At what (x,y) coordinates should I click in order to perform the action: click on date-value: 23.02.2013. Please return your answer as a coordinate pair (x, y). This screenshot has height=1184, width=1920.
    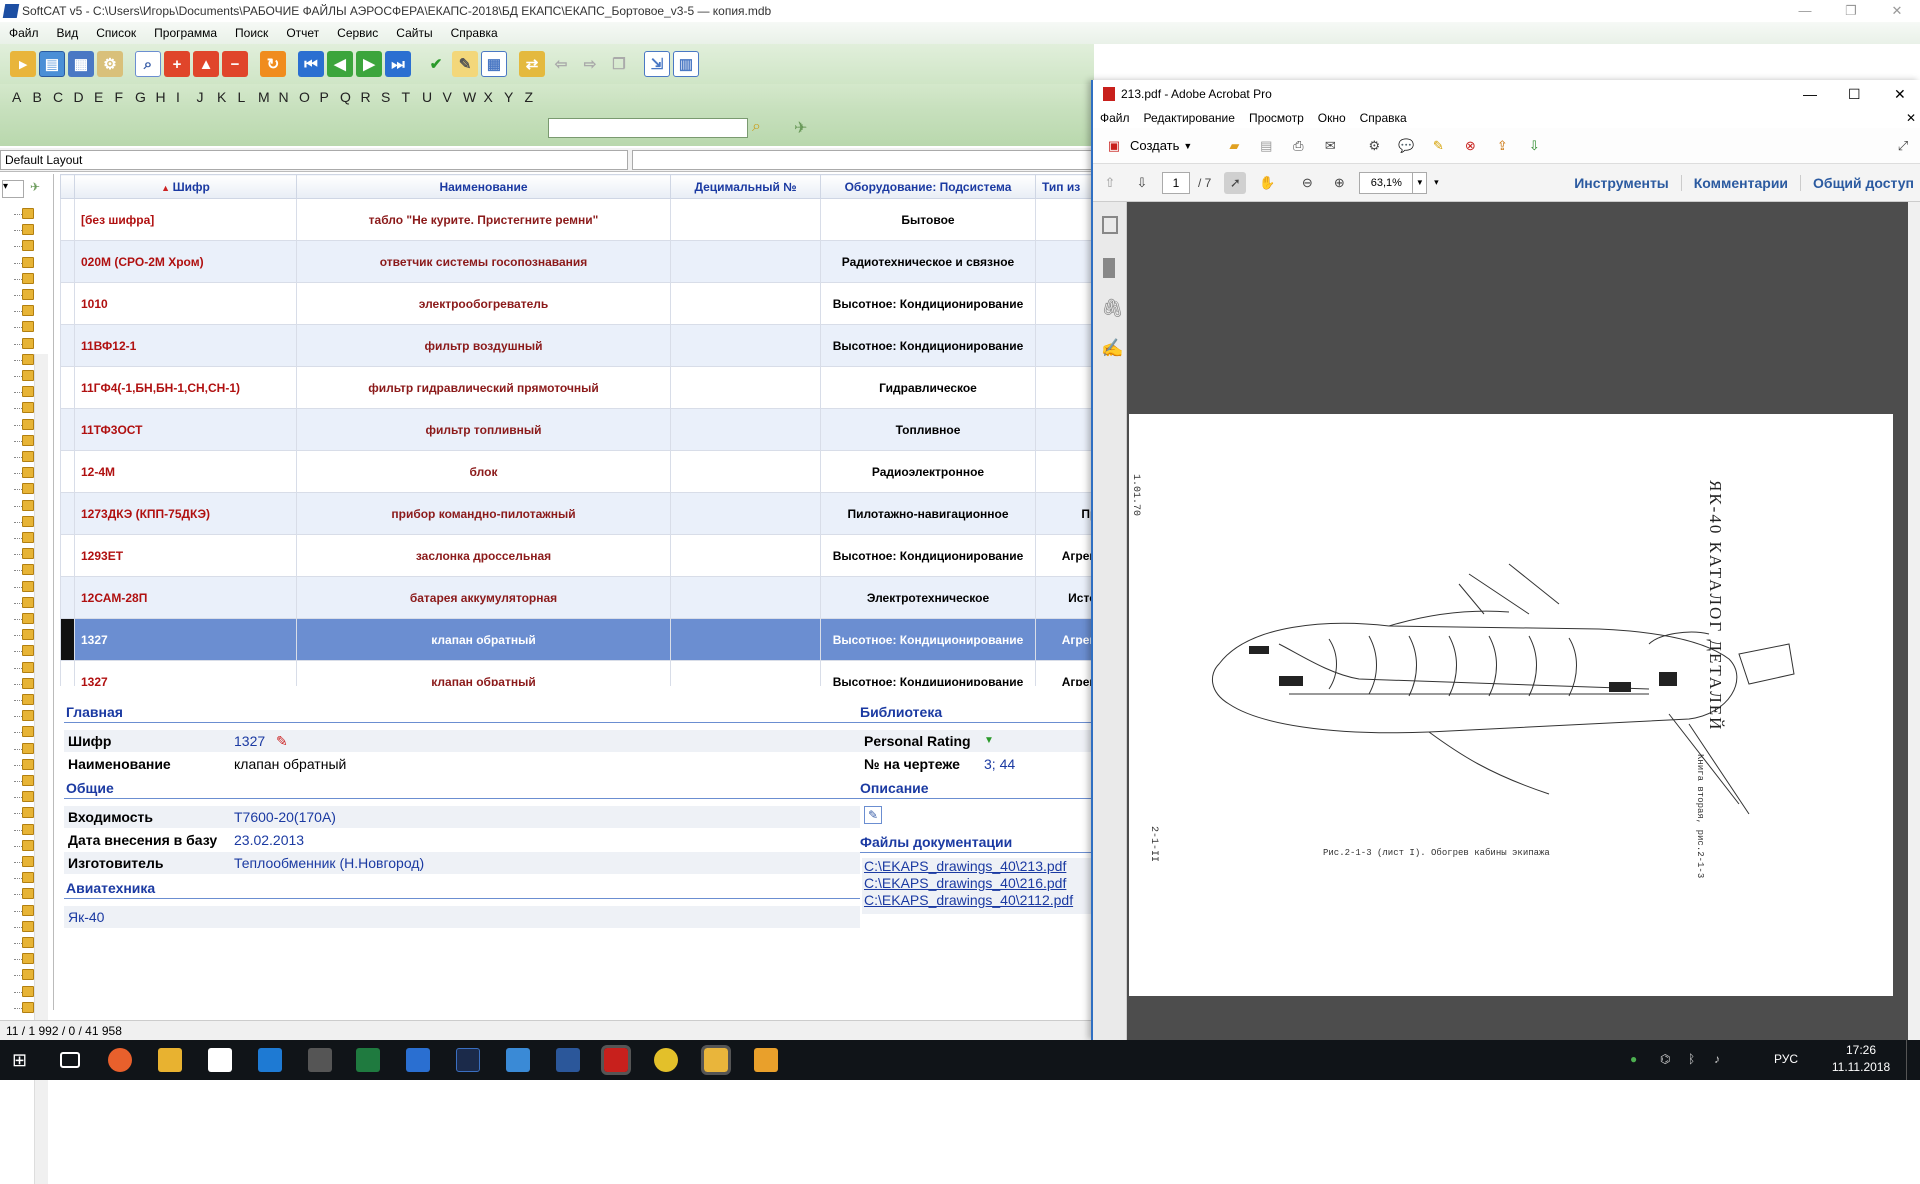
    Looking at the image, I should click on (269, 840).